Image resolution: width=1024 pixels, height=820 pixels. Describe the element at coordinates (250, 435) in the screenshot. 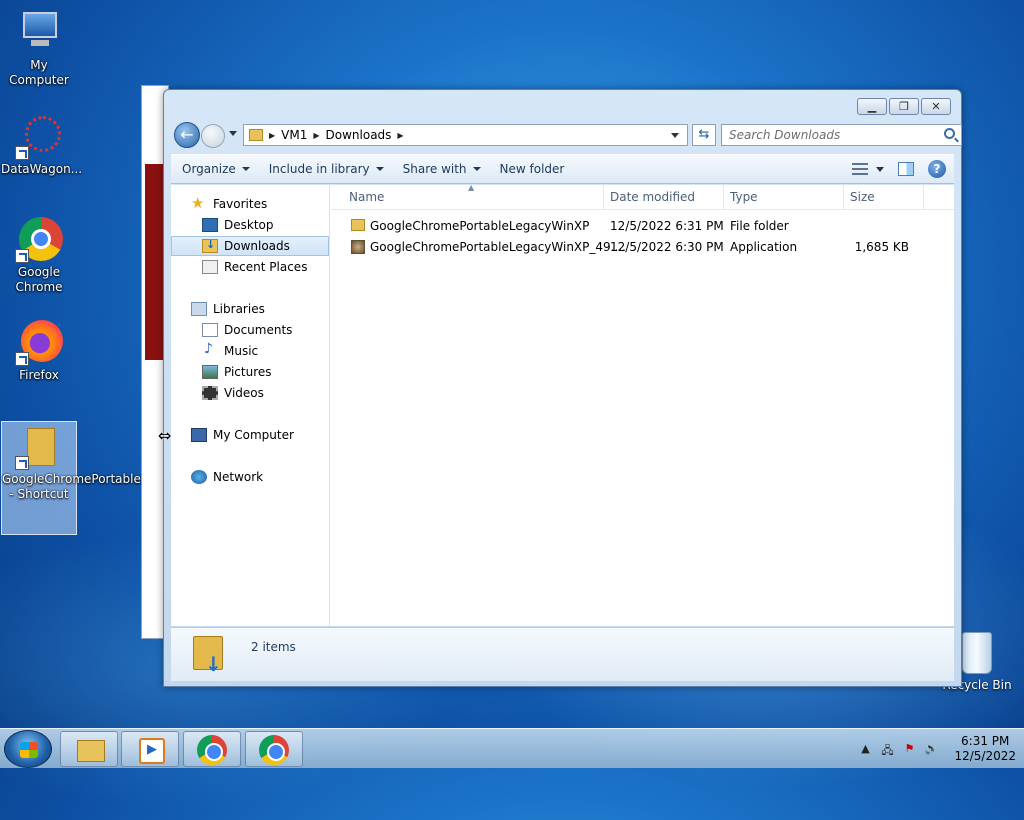

I see `nav-my-computer: My Computer` at that location.